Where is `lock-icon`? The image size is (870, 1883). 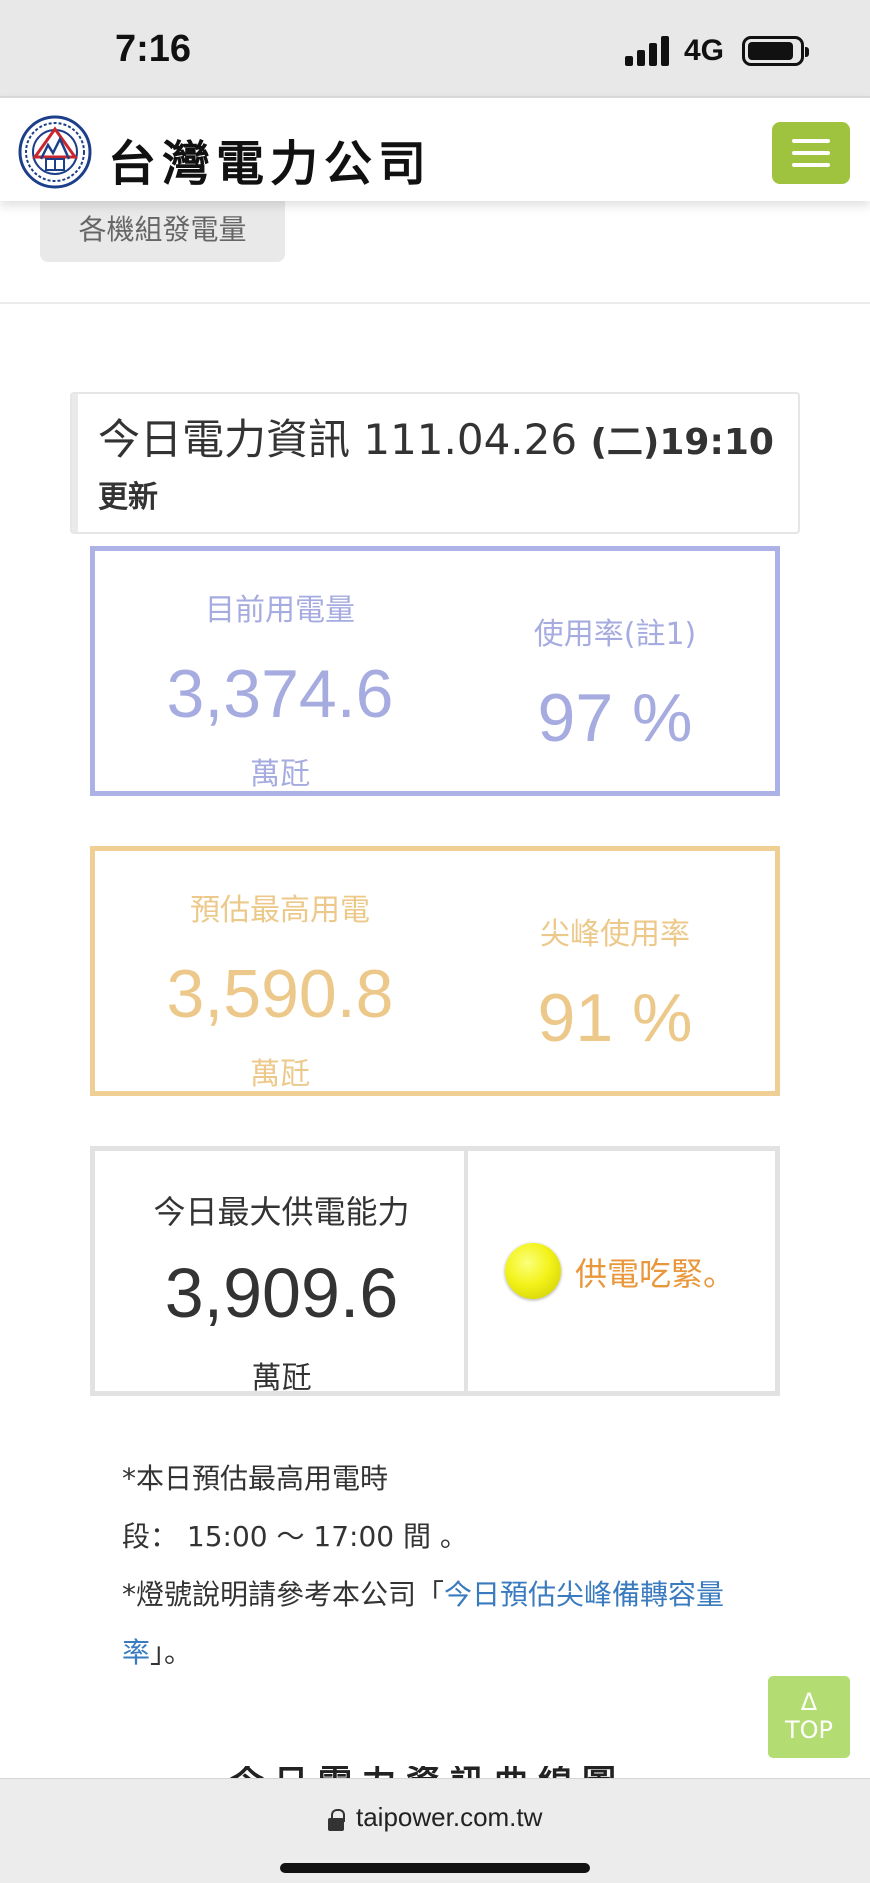 lock-icon is located at coordinates (336, 1820).